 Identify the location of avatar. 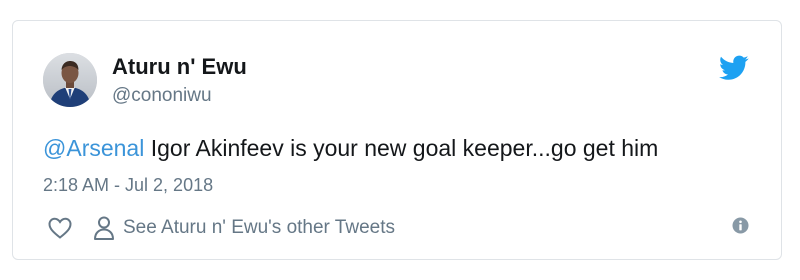
(70, 80).